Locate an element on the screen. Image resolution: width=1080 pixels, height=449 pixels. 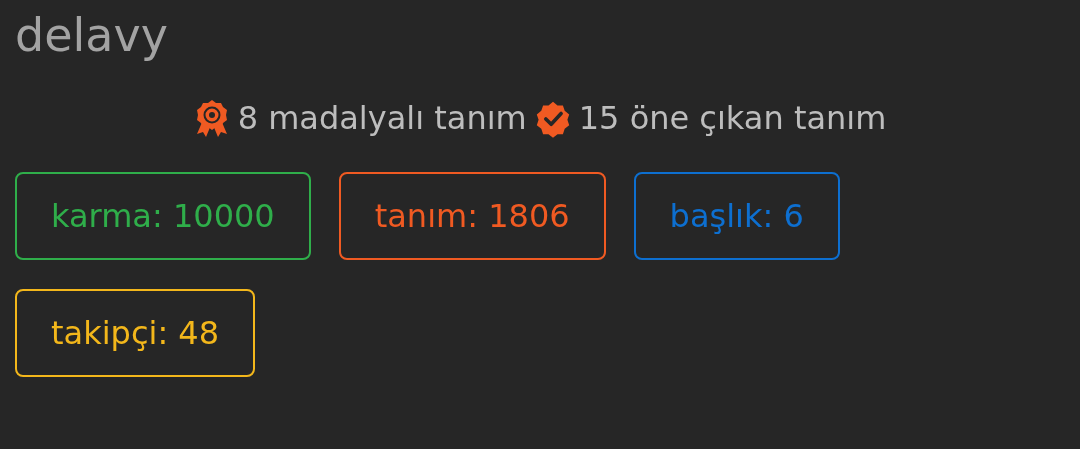
stat-link: takipçi: 48 is located at coordinates (135, 333).